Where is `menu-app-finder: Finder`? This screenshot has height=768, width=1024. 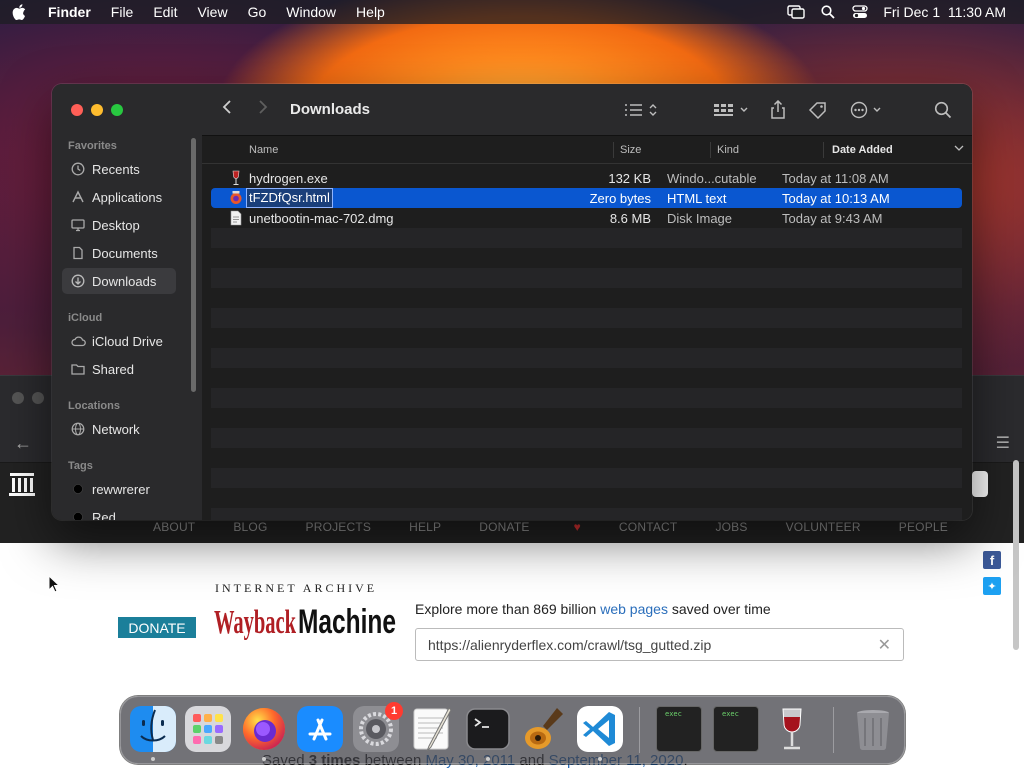
menu-app-finder: Finder is located at coordinates (69, 12).